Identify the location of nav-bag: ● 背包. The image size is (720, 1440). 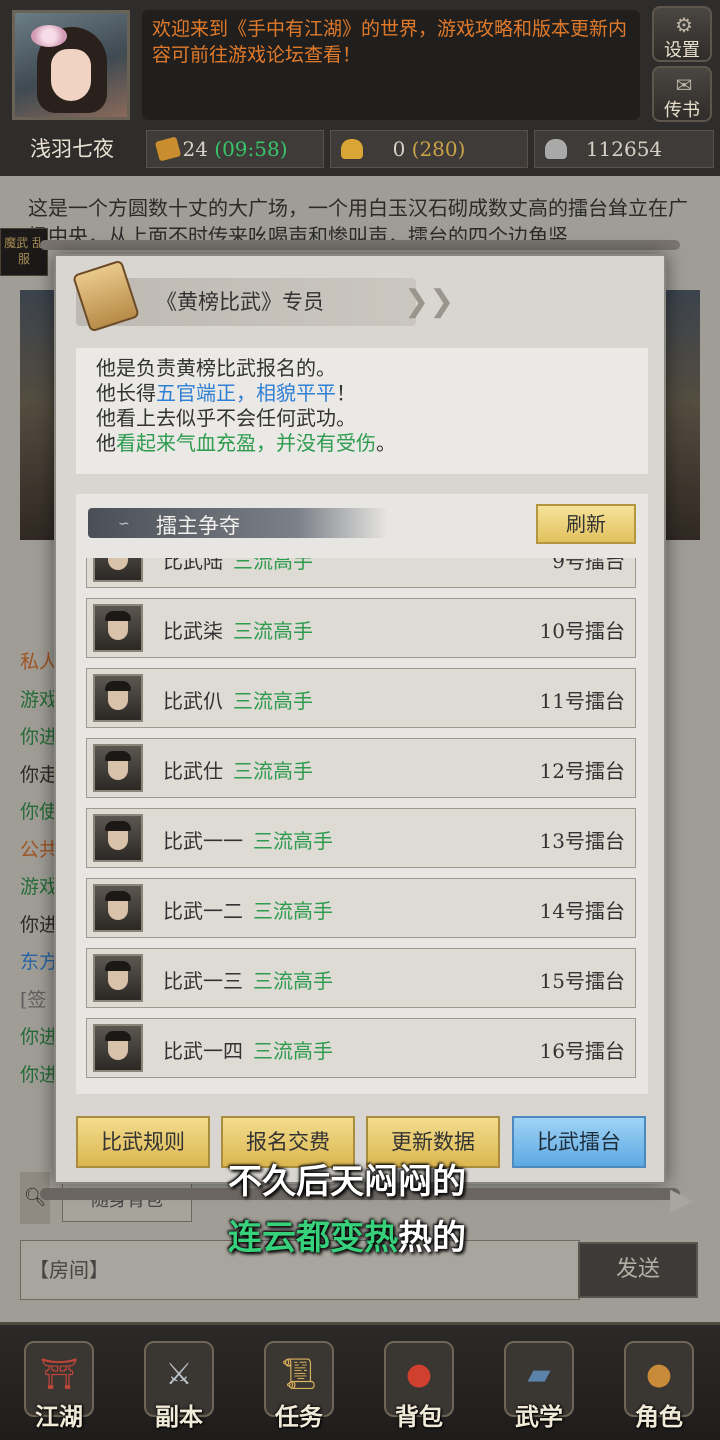
(419, 1387).